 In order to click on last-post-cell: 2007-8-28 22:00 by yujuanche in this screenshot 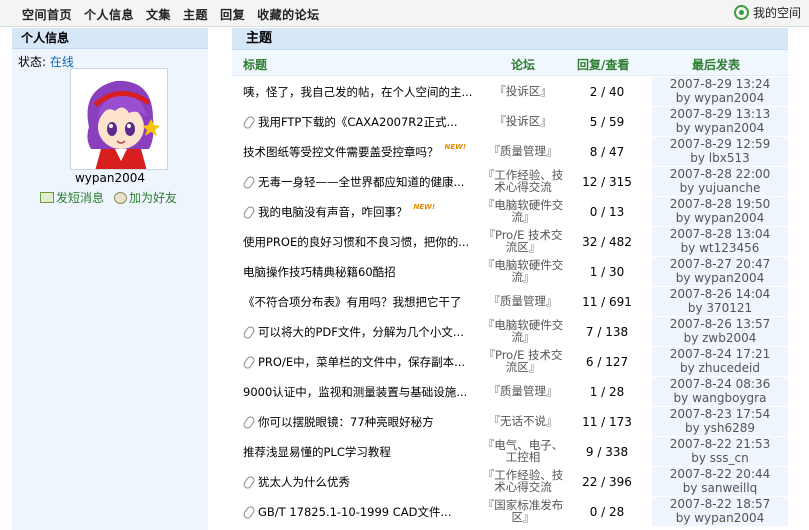, I will do `click(720, 181)`.